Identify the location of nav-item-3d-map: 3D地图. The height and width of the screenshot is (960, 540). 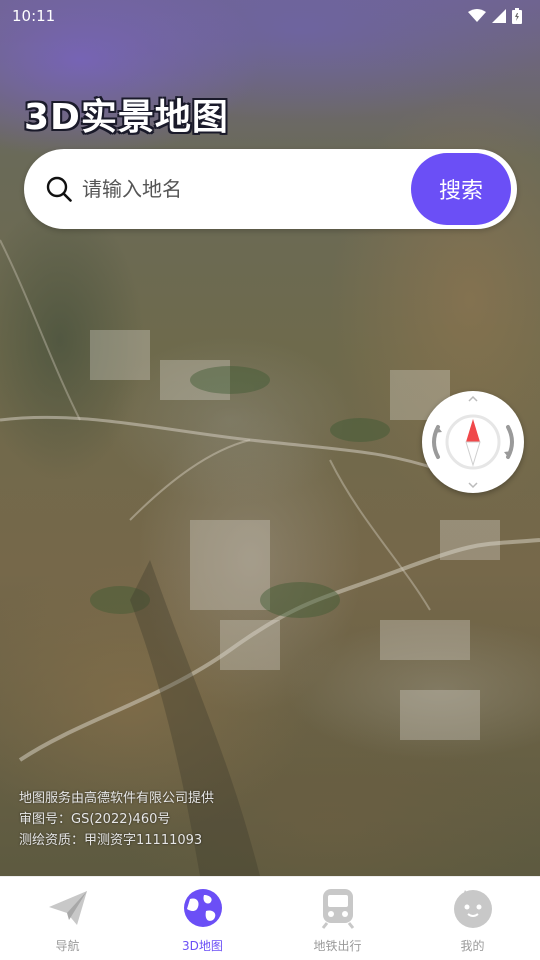
(202, 918).